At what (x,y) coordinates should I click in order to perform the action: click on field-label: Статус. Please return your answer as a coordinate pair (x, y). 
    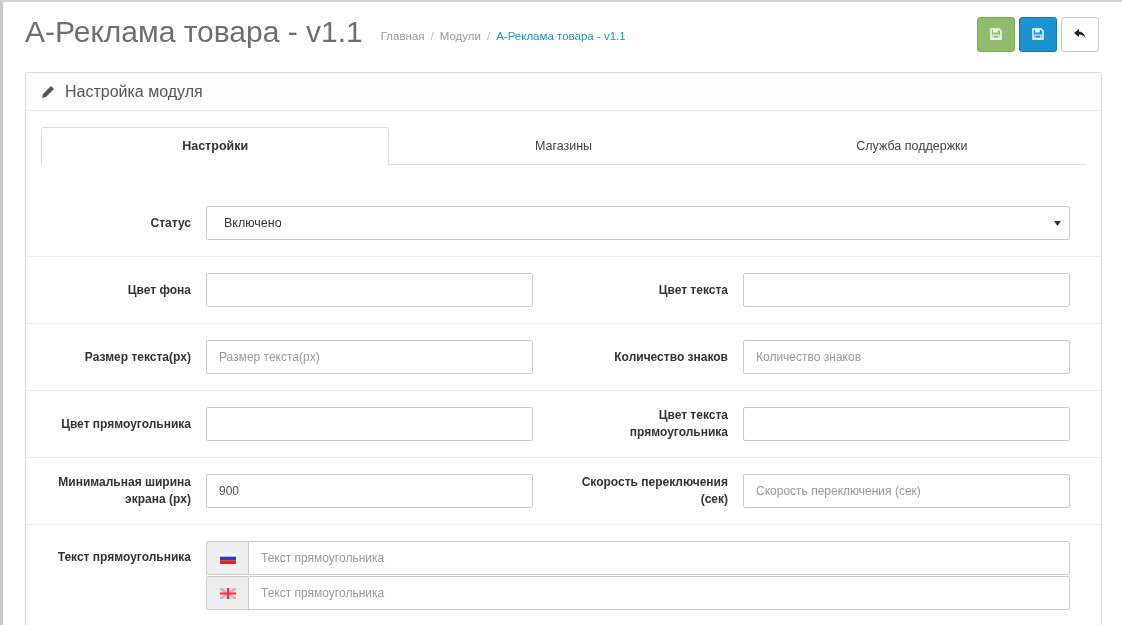
    Looking at the image, I should click on (170, 223).